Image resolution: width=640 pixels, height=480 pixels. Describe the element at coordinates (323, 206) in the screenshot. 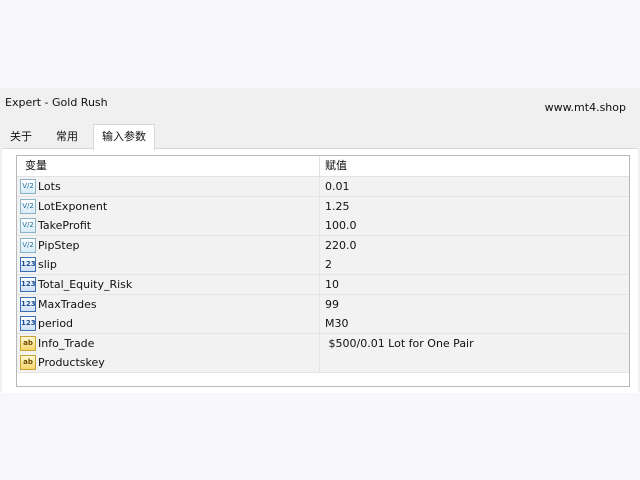

I see `parameter-row: V/2 LotExponent 1.25` at that location.